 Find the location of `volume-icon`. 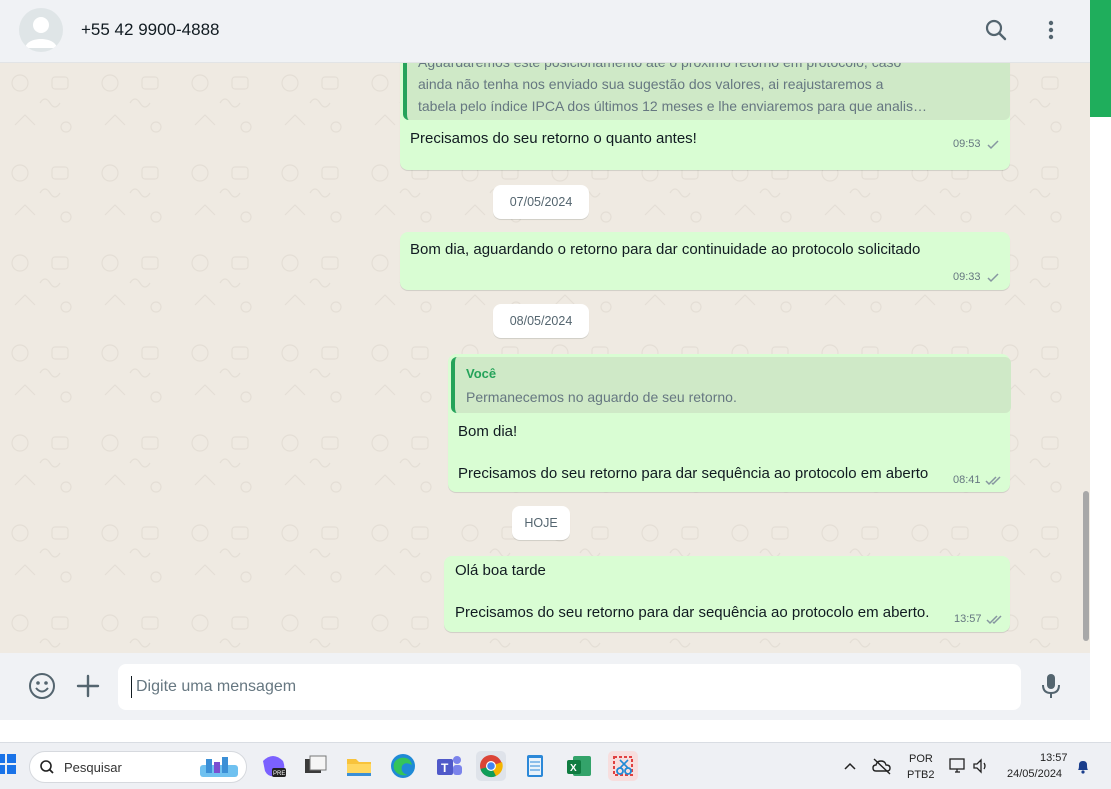

volume-icon is located at coordinates (981, 766).